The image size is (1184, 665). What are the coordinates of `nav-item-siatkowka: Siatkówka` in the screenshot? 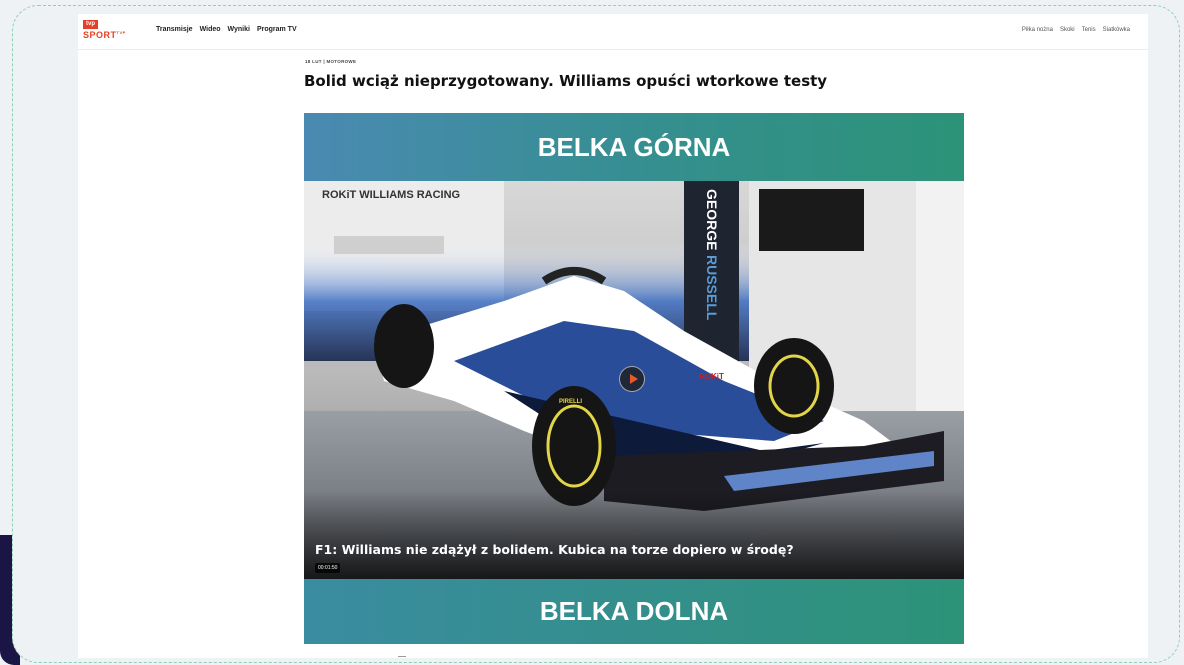 It's located at (1116, 30).